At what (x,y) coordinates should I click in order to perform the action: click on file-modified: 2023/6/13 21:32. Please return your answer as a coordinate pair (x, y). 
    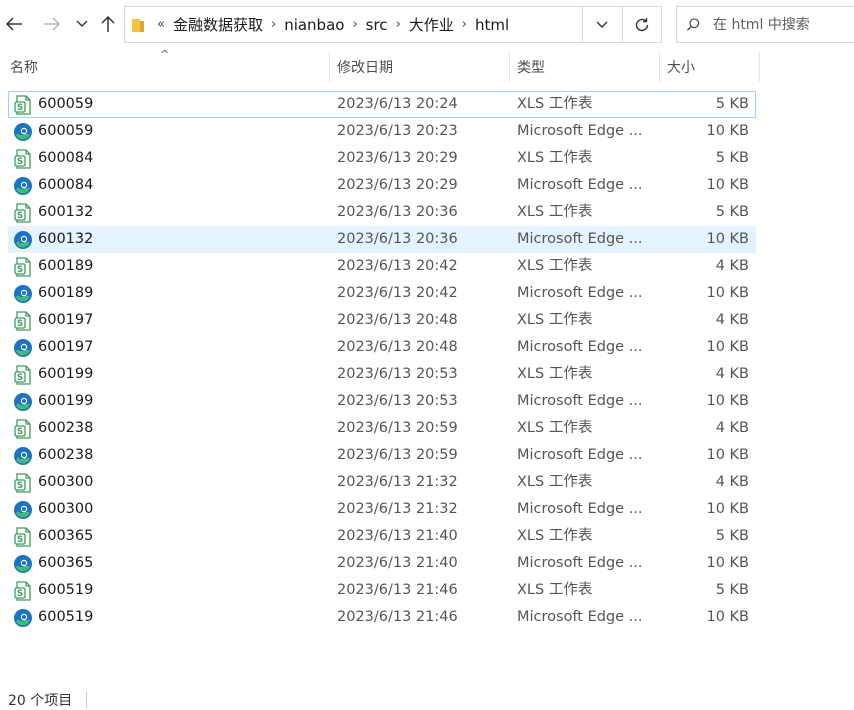
    Looking at the image, I should click on (397, 509).